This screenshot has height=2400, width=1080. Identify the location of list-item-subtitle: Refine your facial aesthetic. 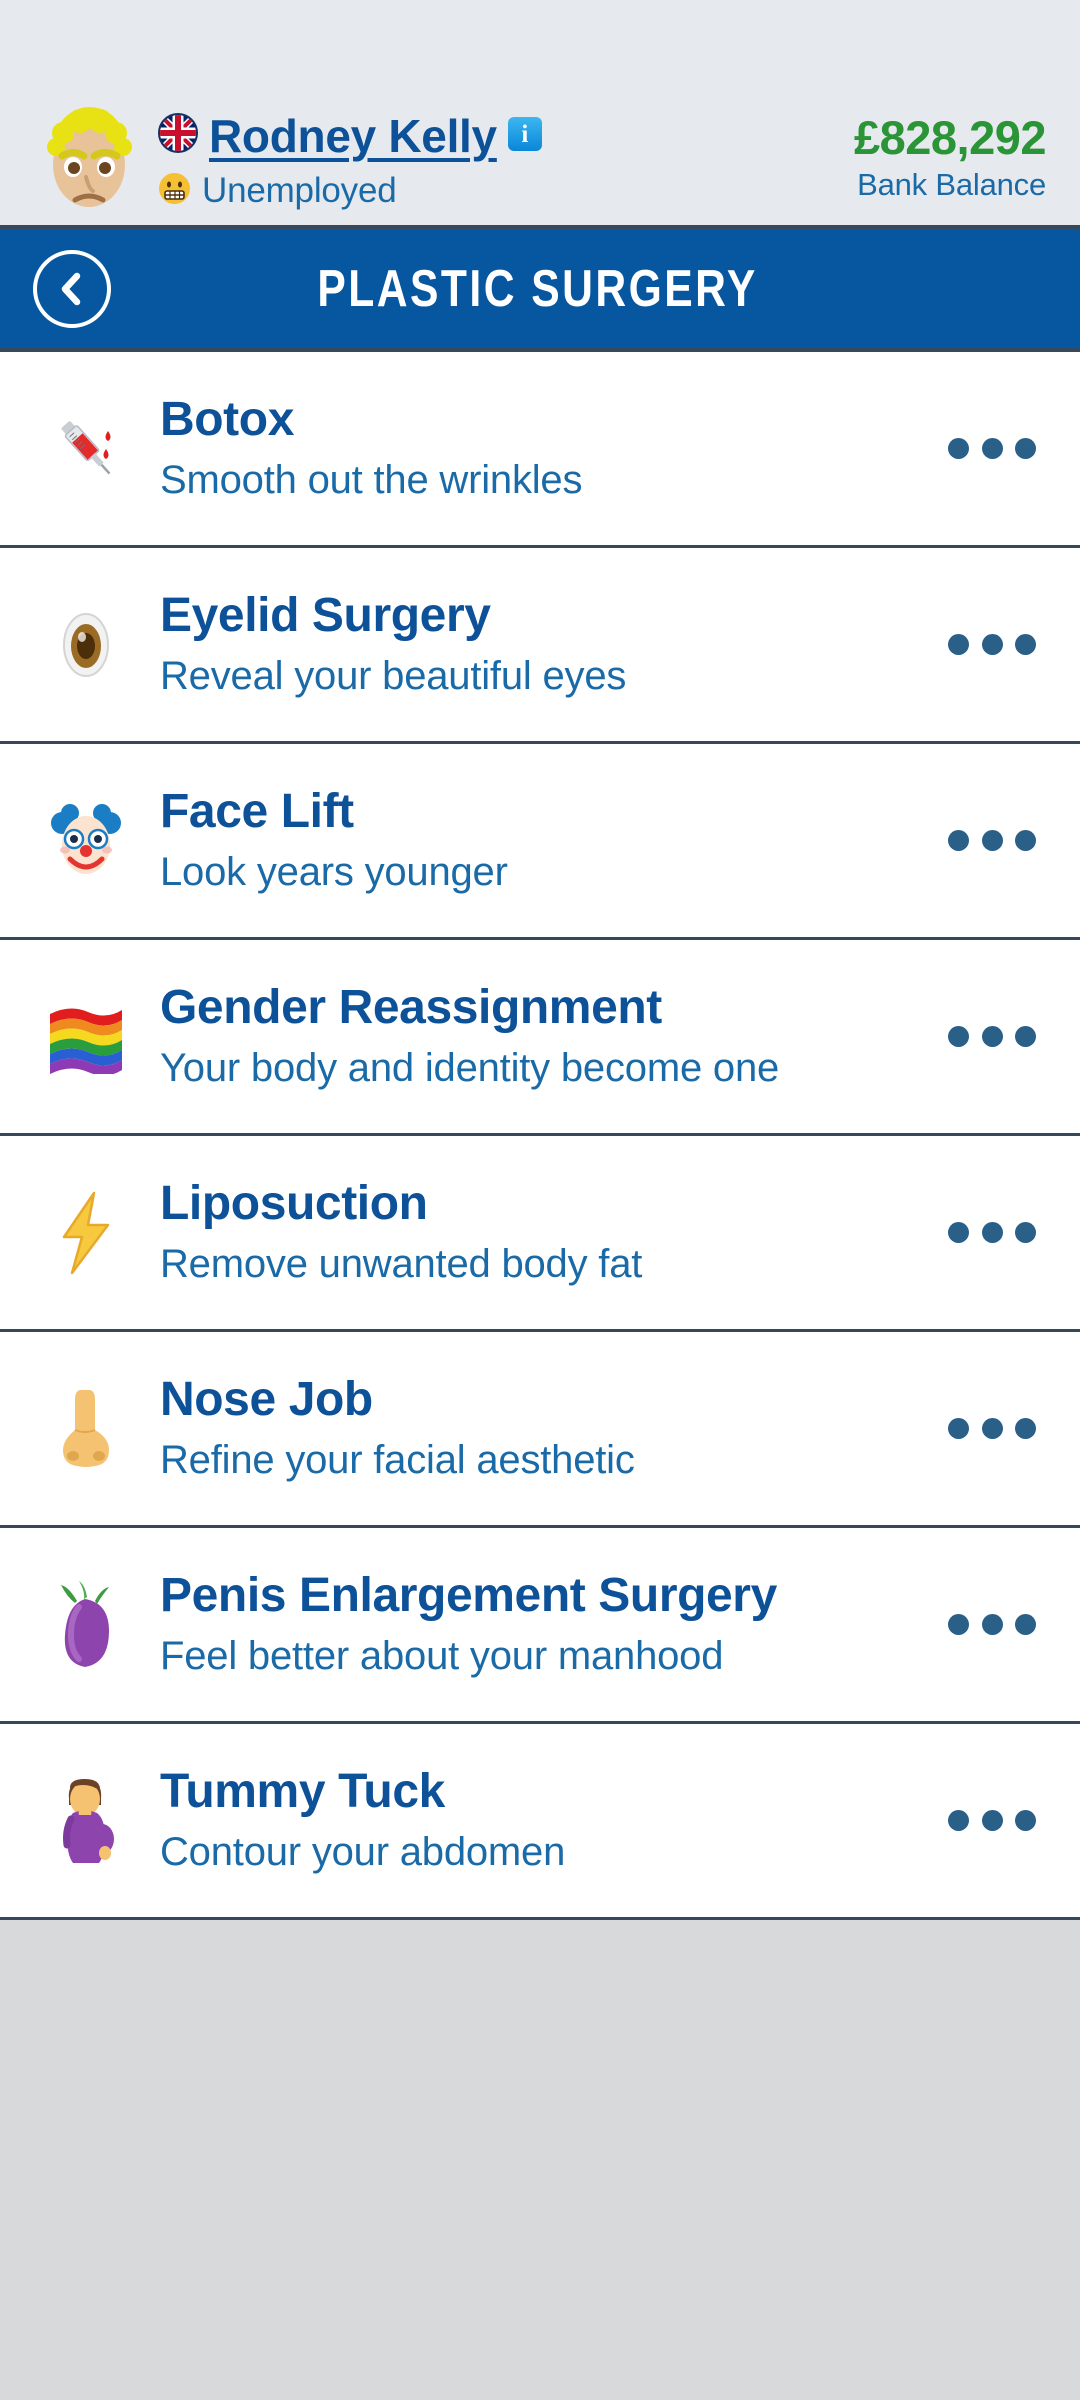
(397, 1459).